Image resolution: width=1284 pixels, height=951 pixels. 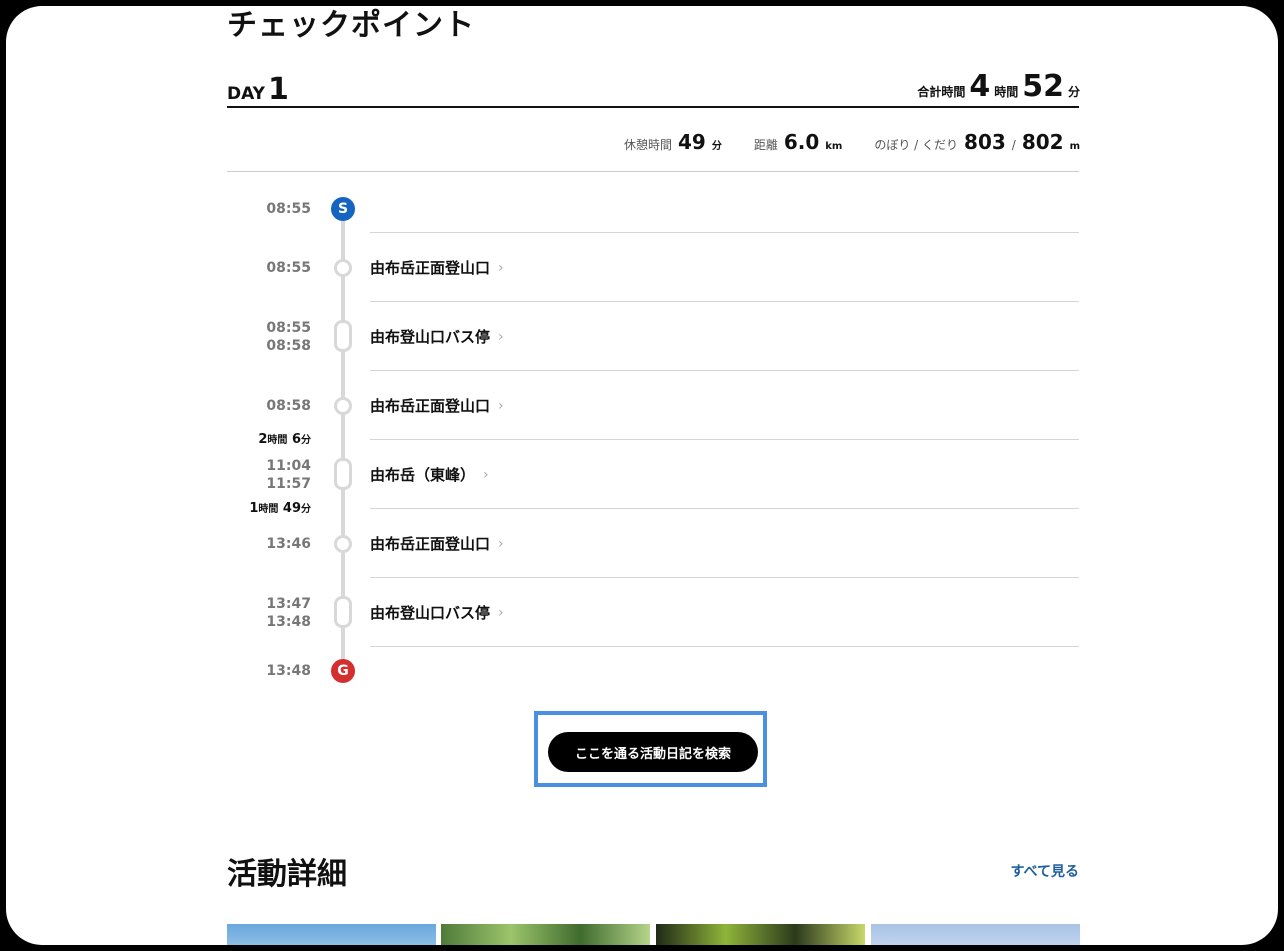 What do you see at coordinates (343, 209) in the screenshot?
I see `start-marker-icon: S` at bounding box center [343, 209].